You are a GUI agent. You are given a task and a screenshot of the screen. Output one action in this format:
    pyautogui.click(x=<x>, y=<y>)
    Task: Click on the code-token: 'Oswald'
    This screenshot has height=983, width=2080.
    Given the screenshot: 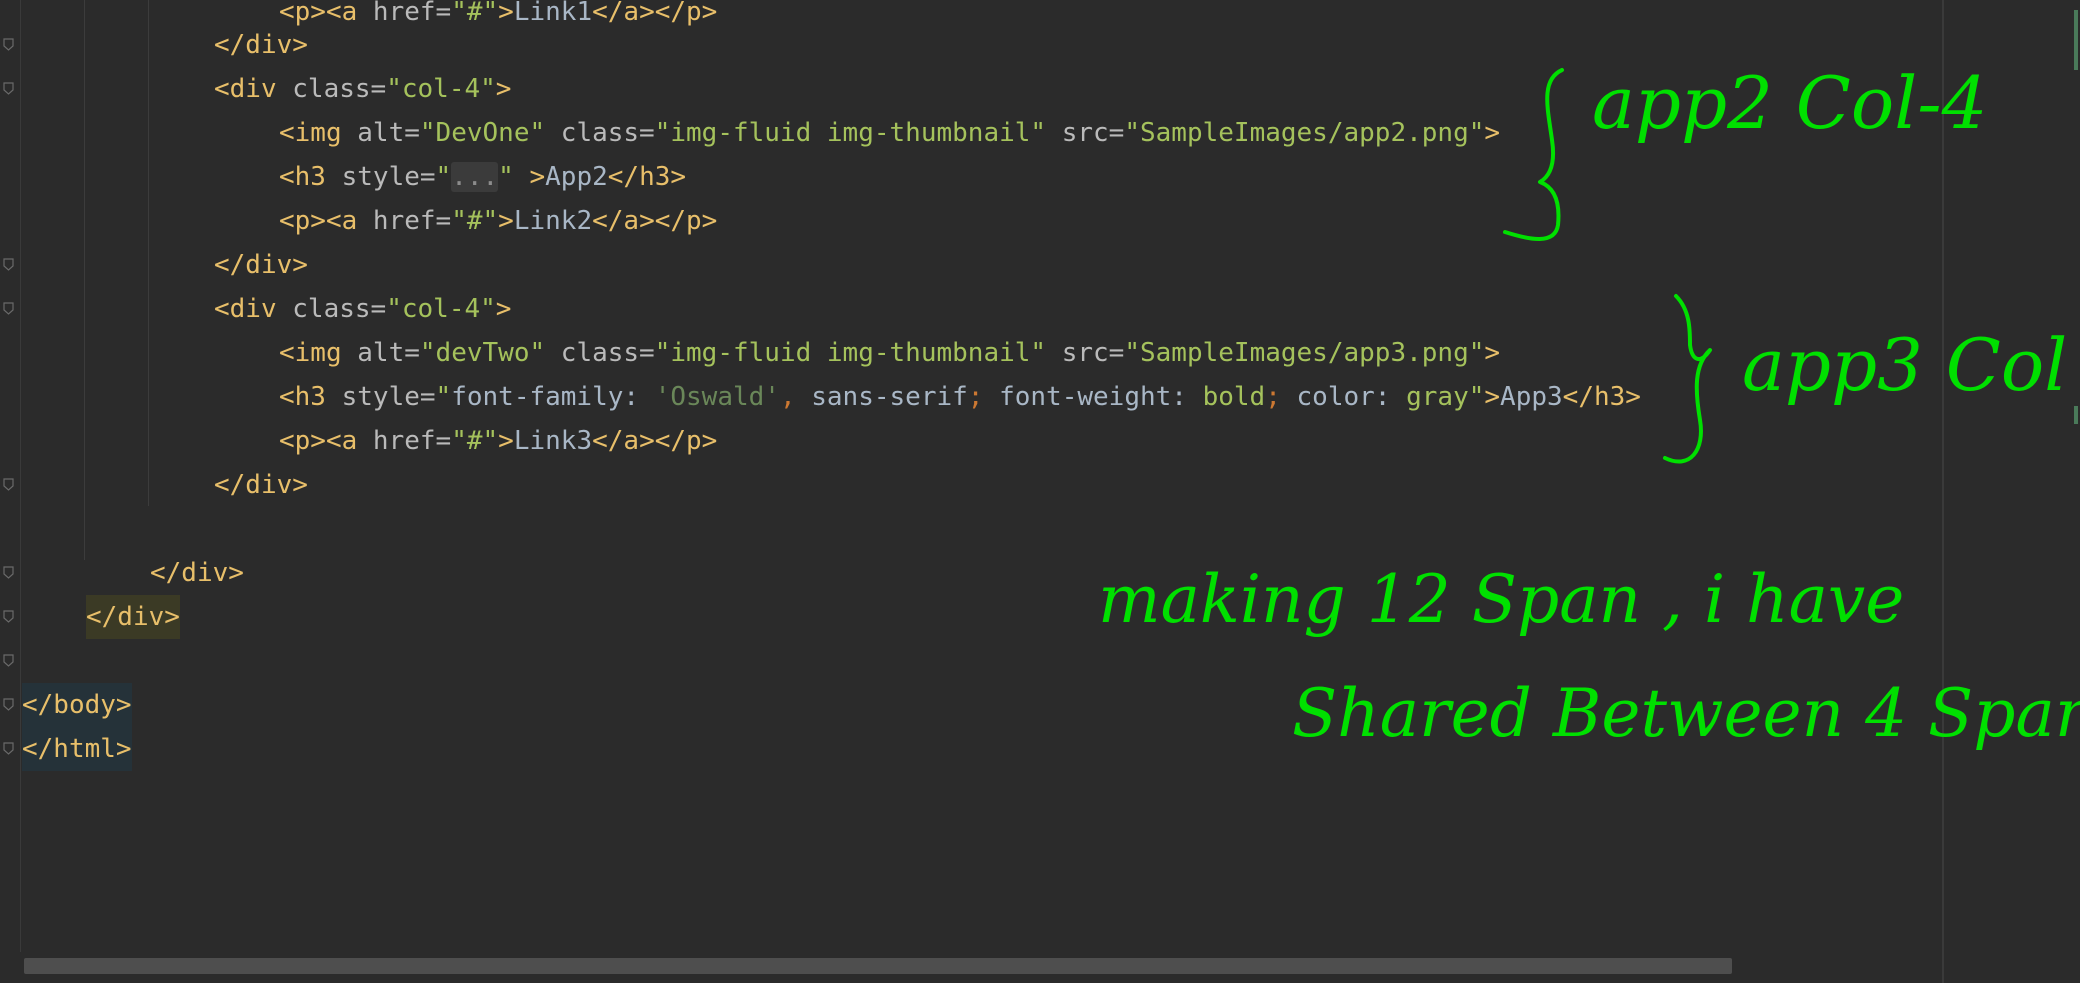 What is the action you would take?
    pyautogui.click(x=717, y=397)
    